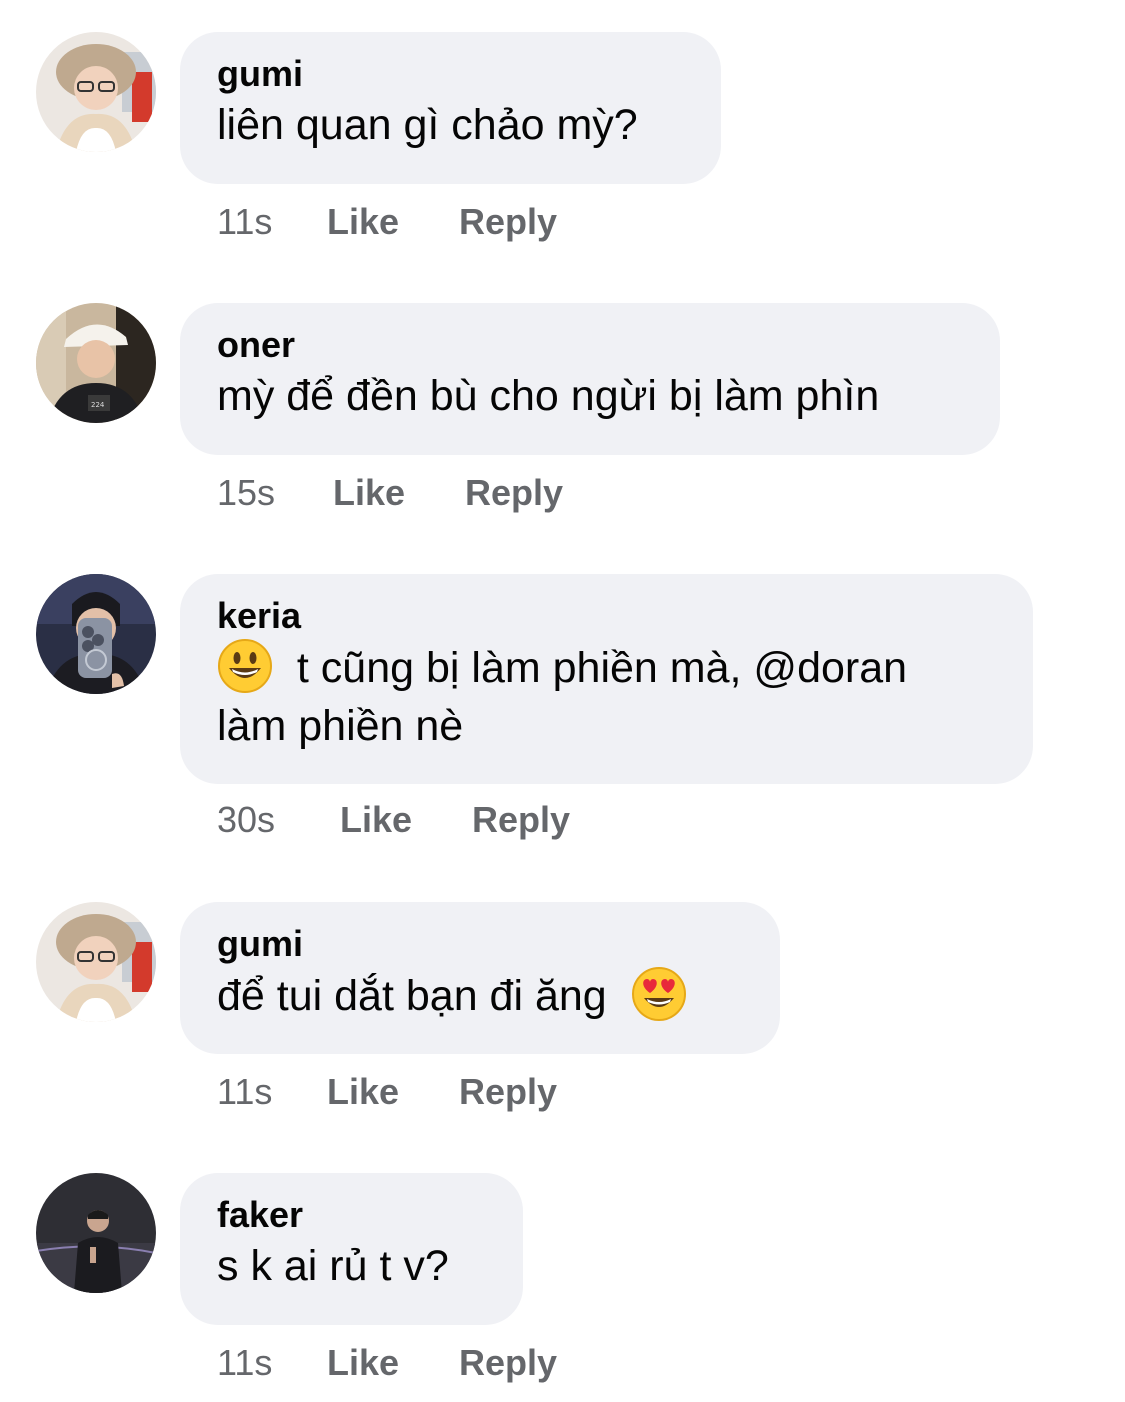 The height and width of the screenshot is (1402, 1125). What do you see at coordinates (246, 492) in the screenshot?
I see `comment-timestamp: 15s` at bounding box center [246, 492].